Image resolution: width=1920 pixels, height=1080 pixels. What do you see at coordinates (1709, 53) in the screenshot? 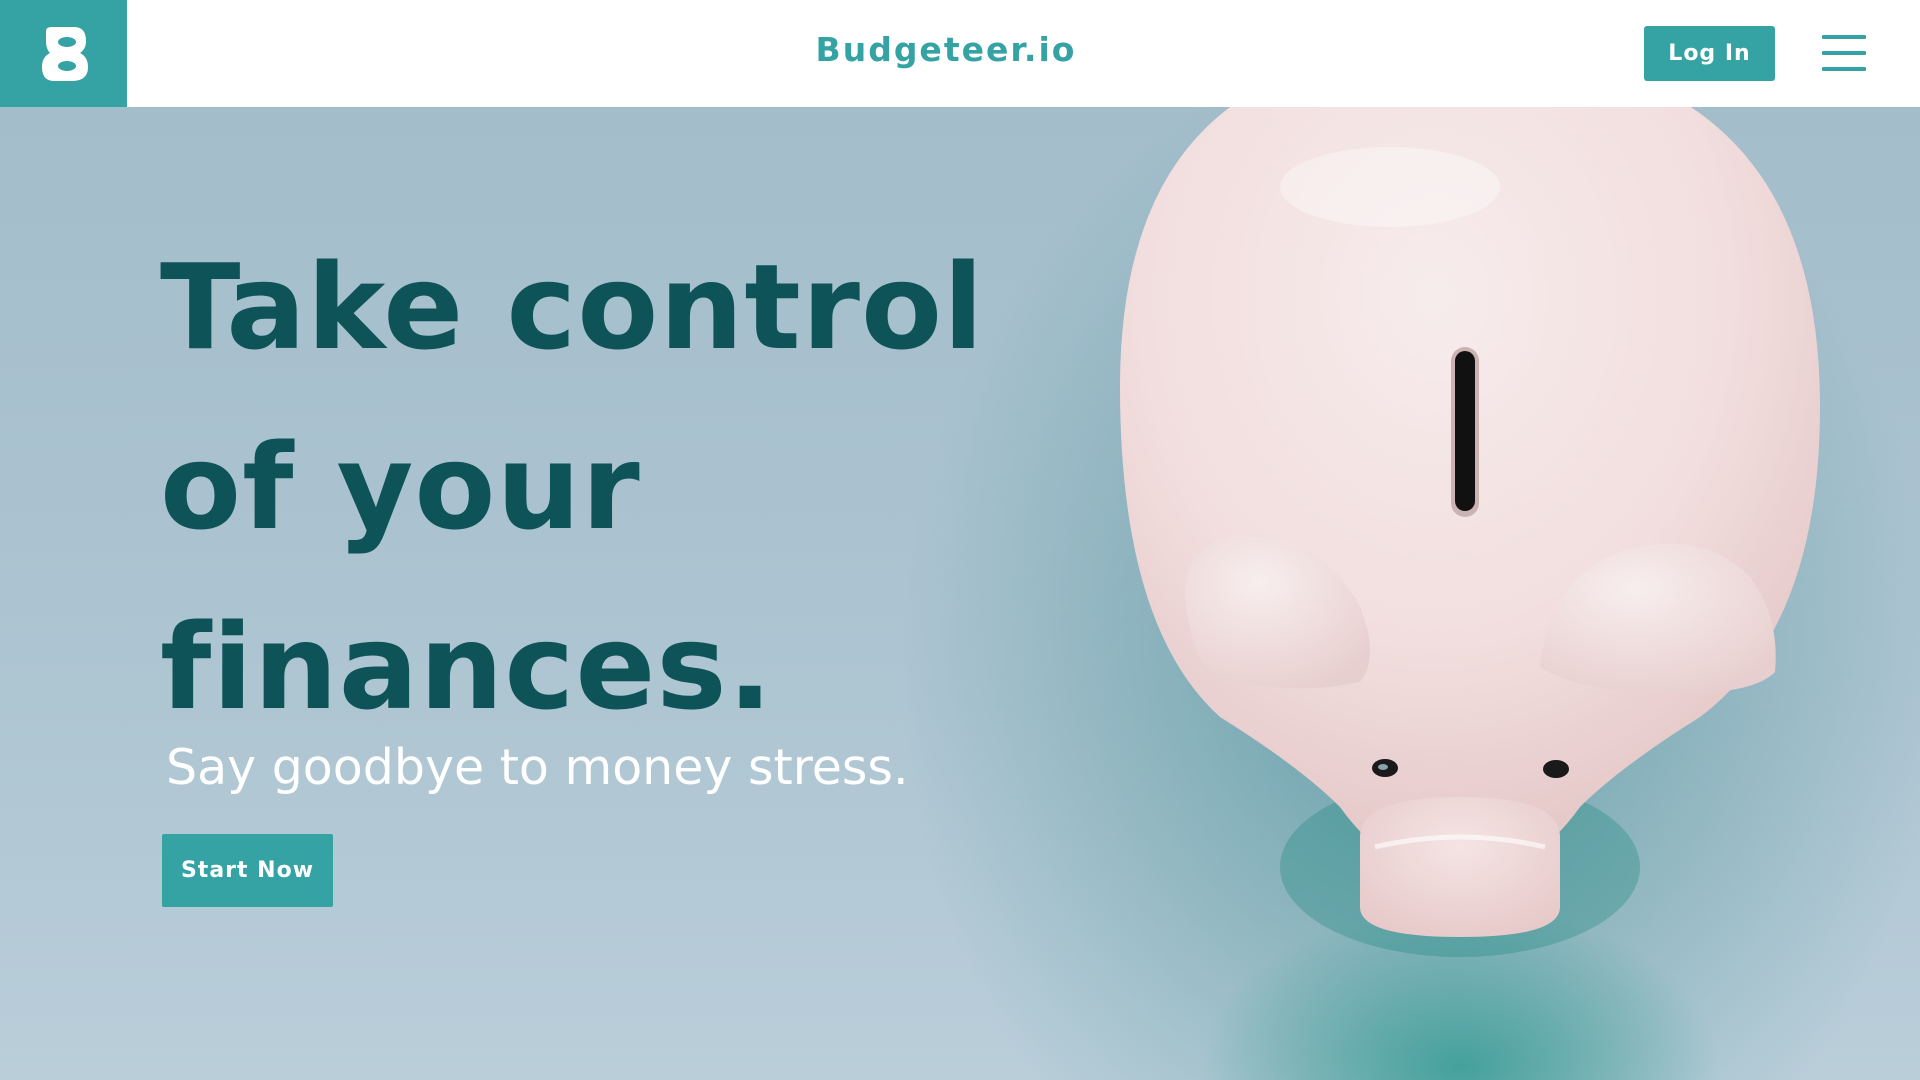
I see `login-button: Log In` at bounding box center [1709, 53].